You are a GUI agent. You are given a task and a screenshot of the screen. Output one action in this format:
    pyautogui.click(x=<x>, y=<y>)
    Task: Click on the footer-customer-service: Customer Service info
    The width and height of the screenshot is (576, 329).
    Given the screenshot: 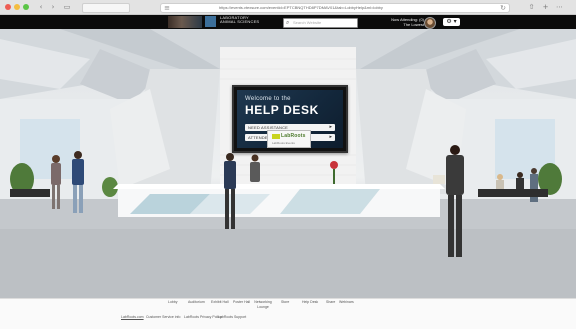 What is the action you would take?
    pyautogui.click(x=163, y=317)
    